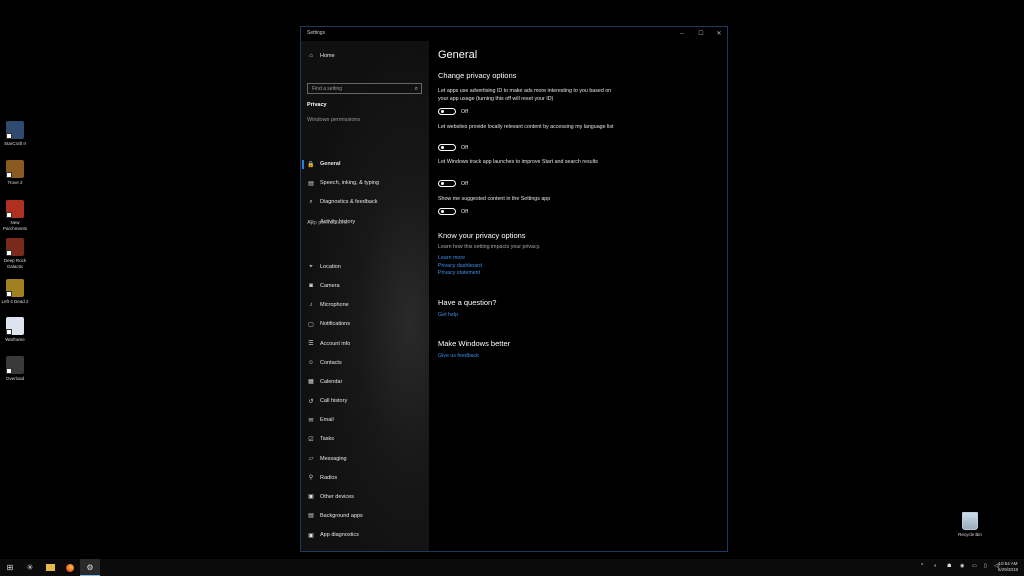 The height and width of the screenshot is (576, 1024). I want to click on email-icon: ✉, so click(311, 420).